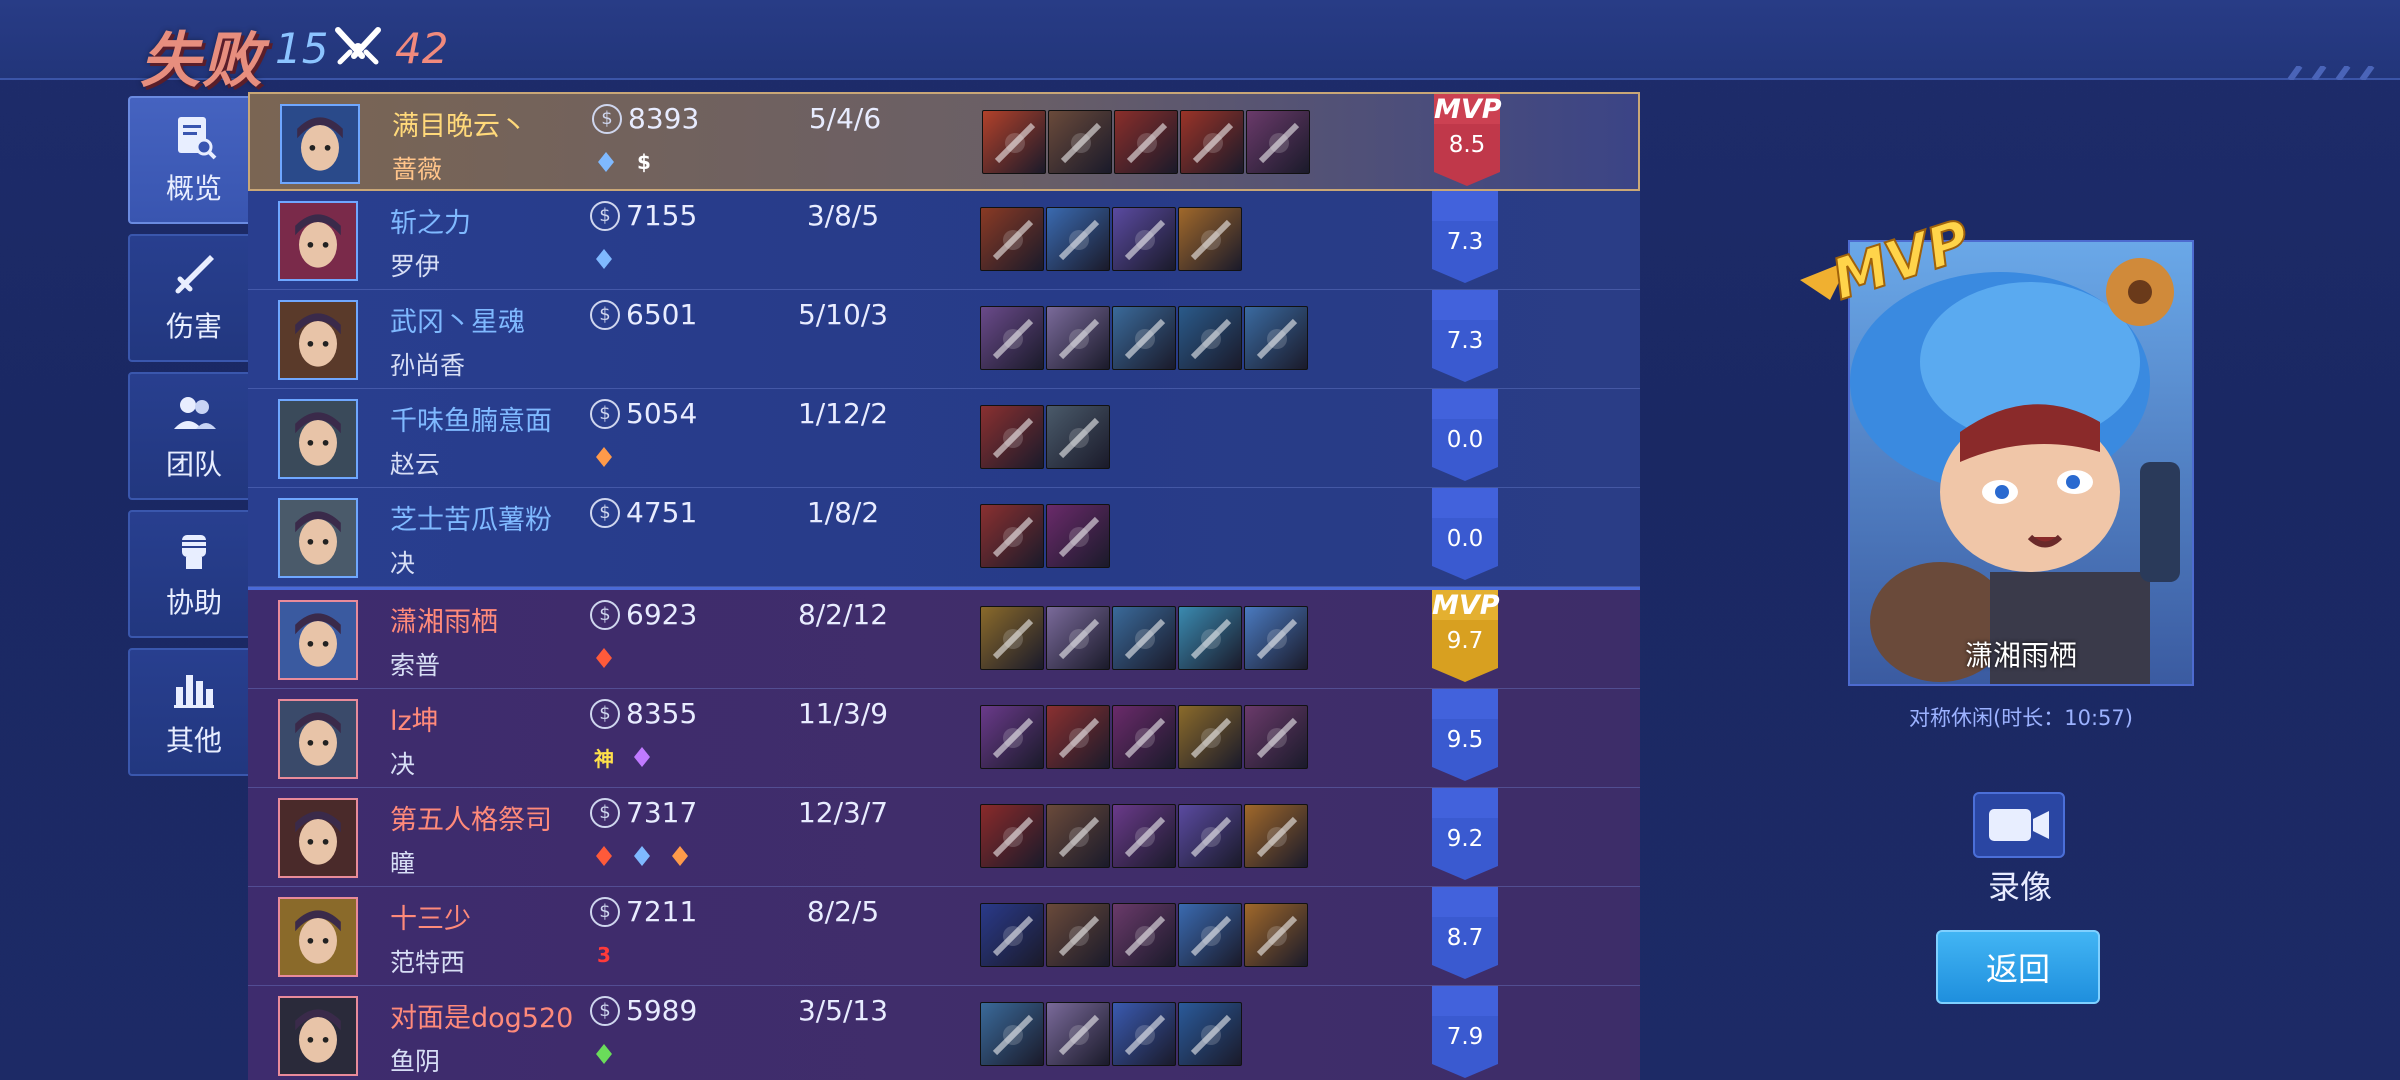 The width and height of the screenshot is (2400, 1080). Describe the element at coordinates (430, 916) in the screenshot. I see `player-name: 十三少` at that location.